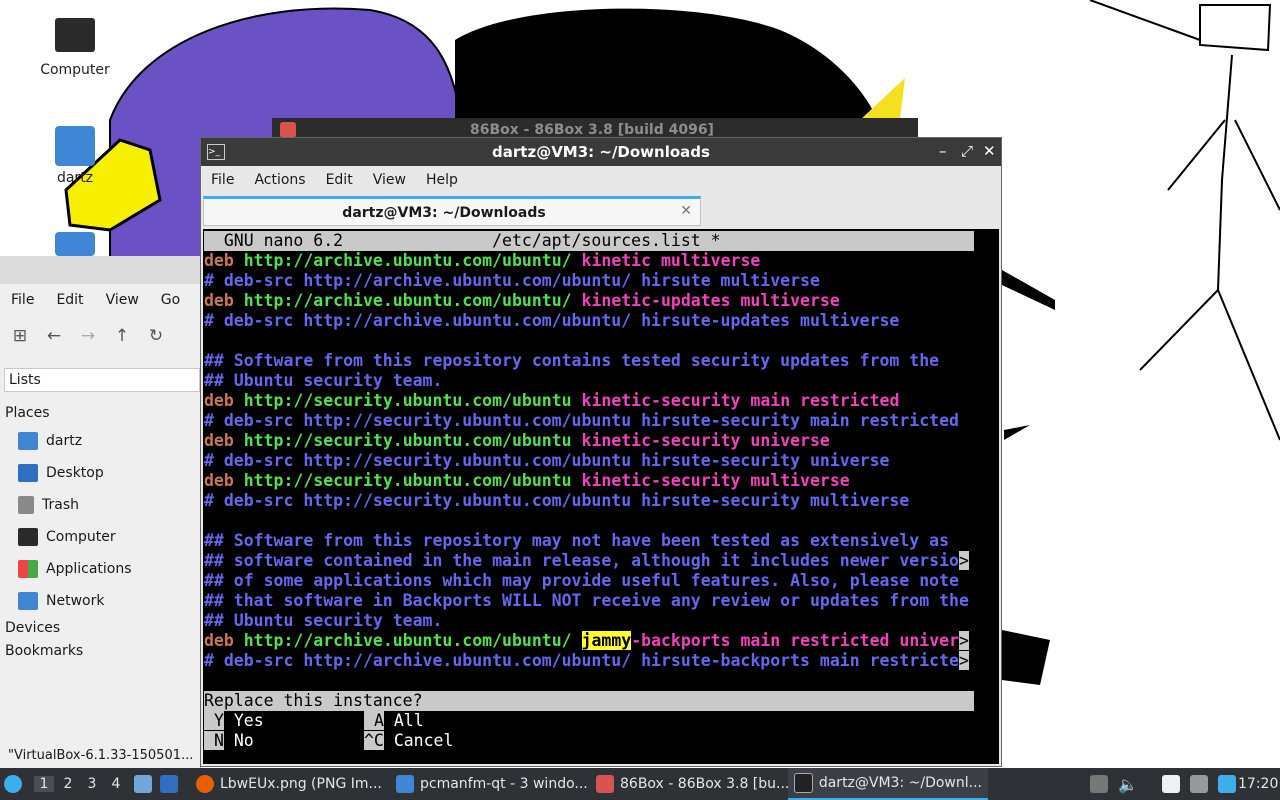  Describe the element at coordinates (44, 784) in the screenshot. I see `workspace-1: 1` at that location.